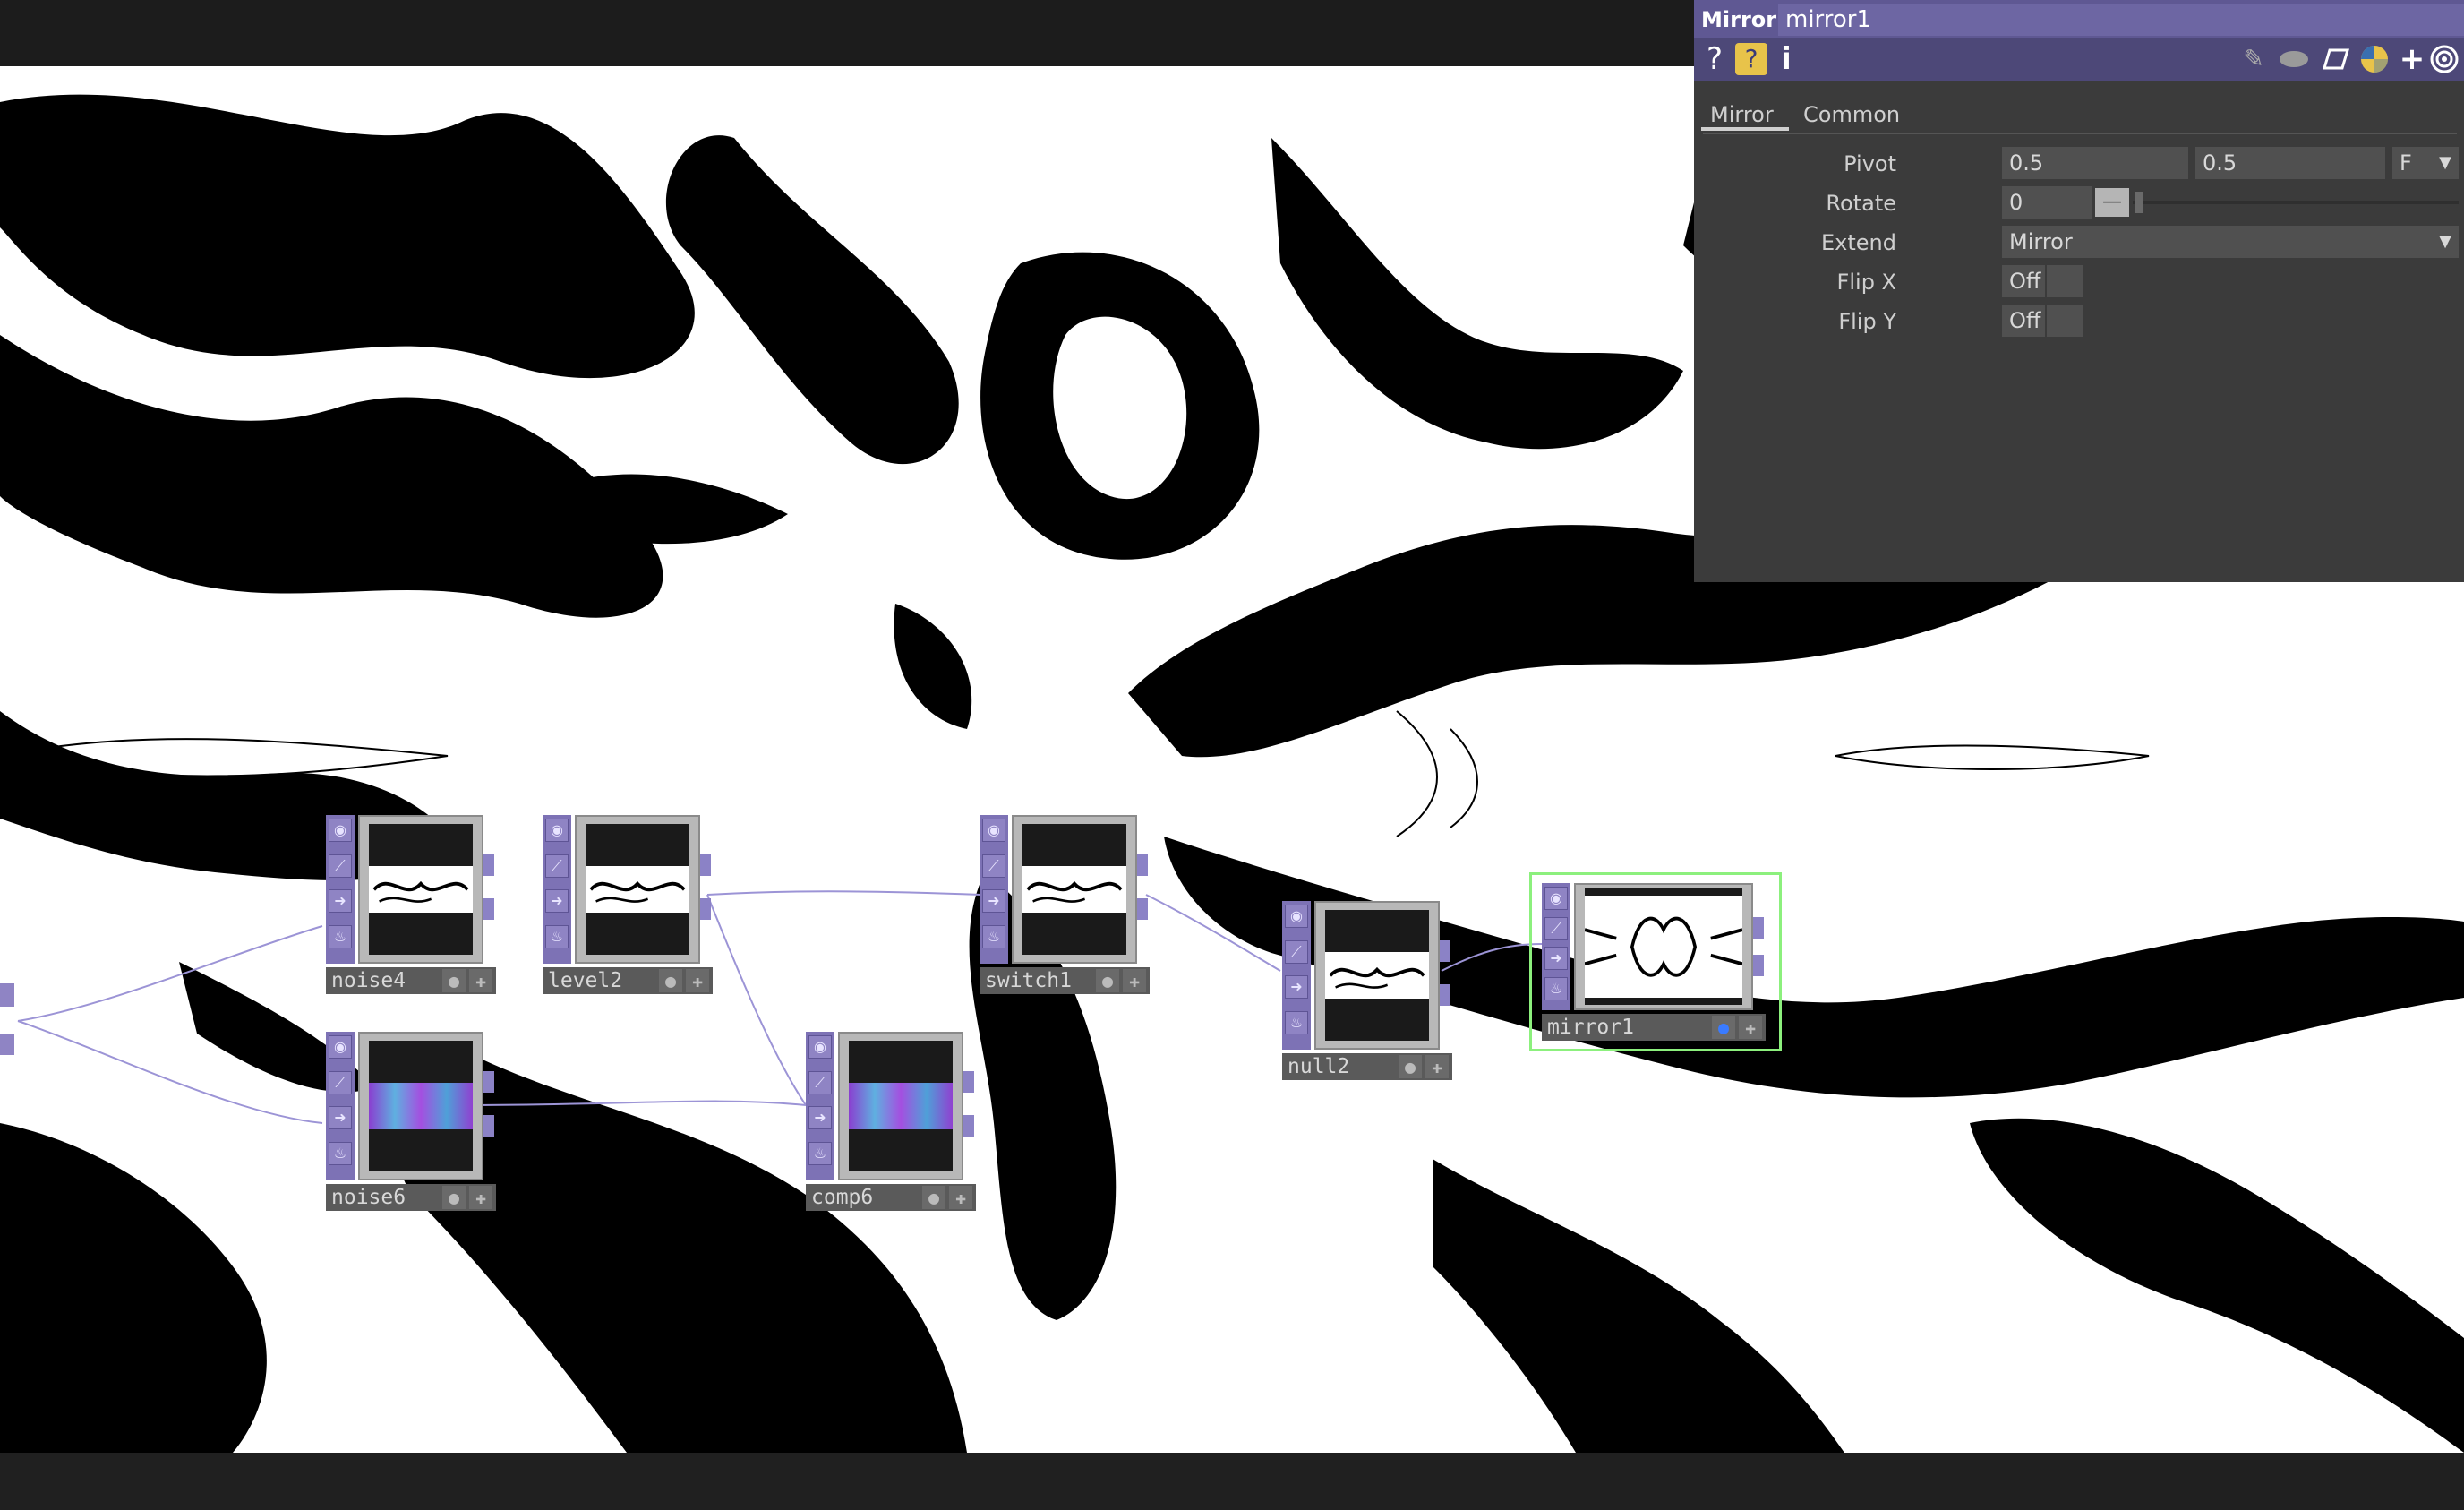  Describe the element at coordinates (2047, 202) in the screenshot. I see `rotate-field: 0` at that location.